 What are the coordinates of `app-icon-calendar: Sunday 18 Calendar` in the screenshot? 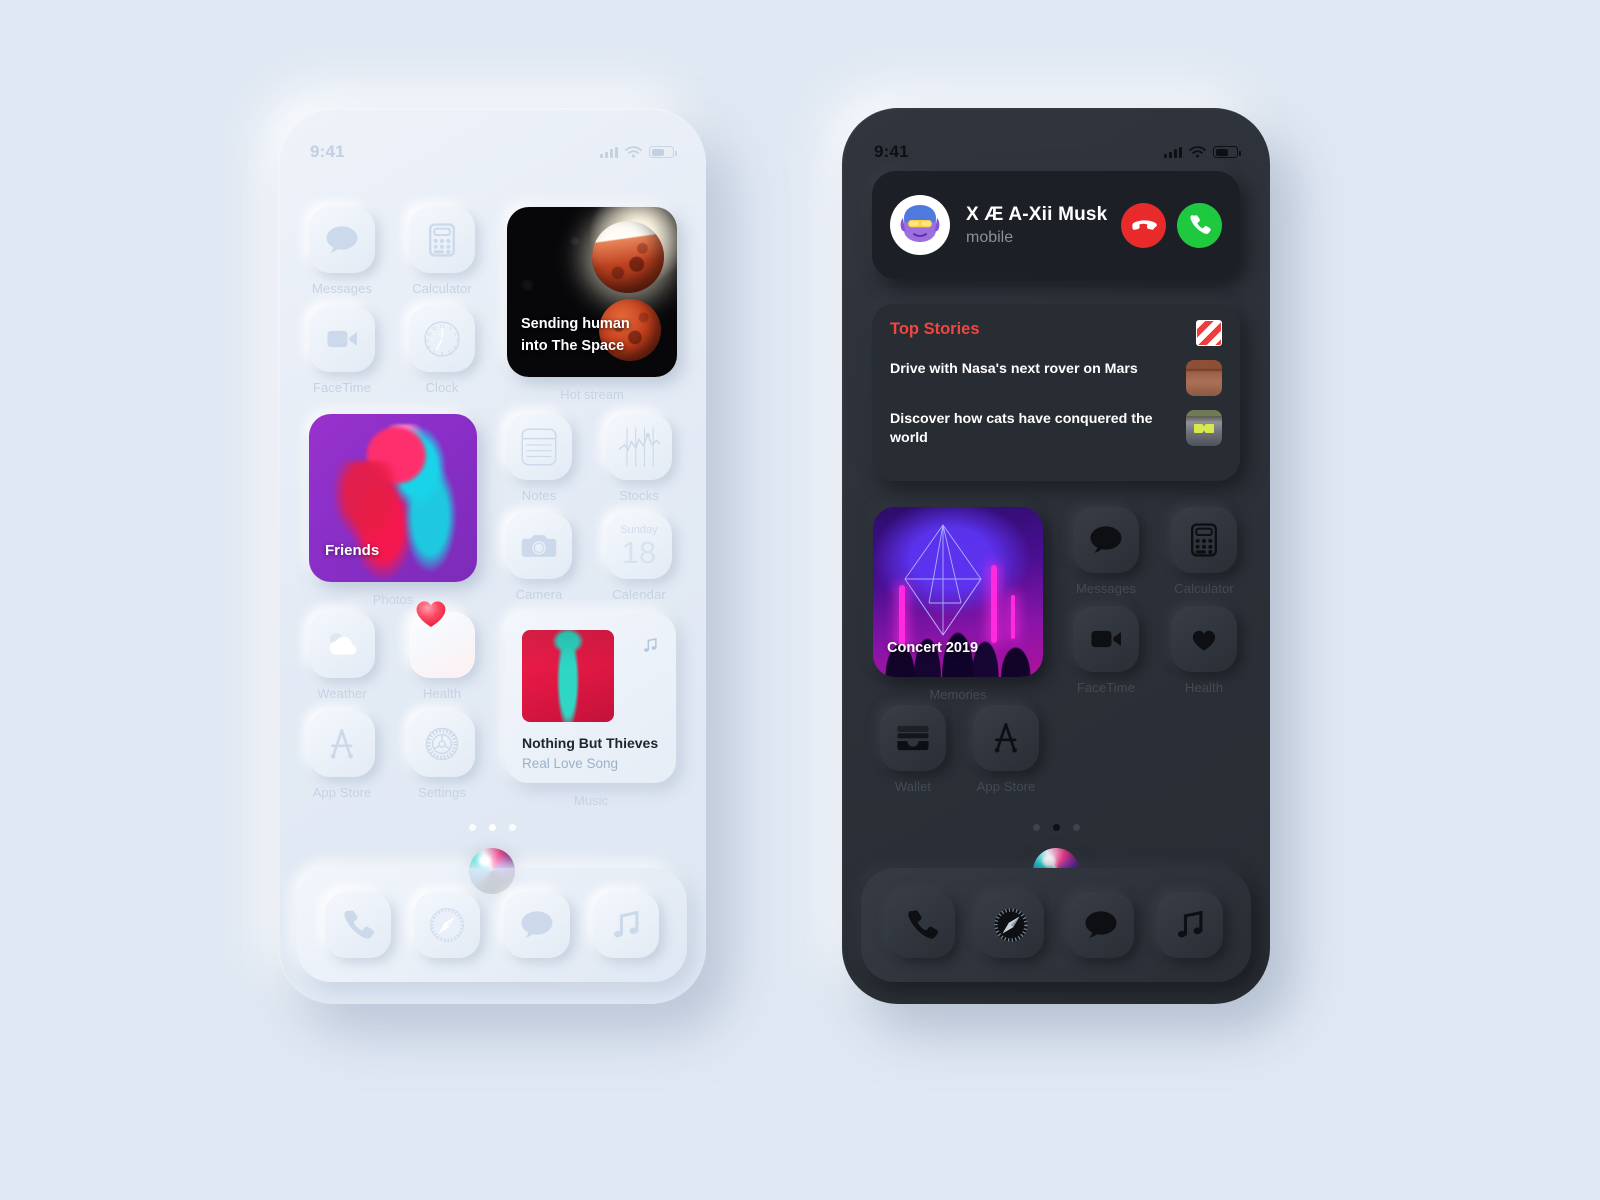 It's located at (639, 557).